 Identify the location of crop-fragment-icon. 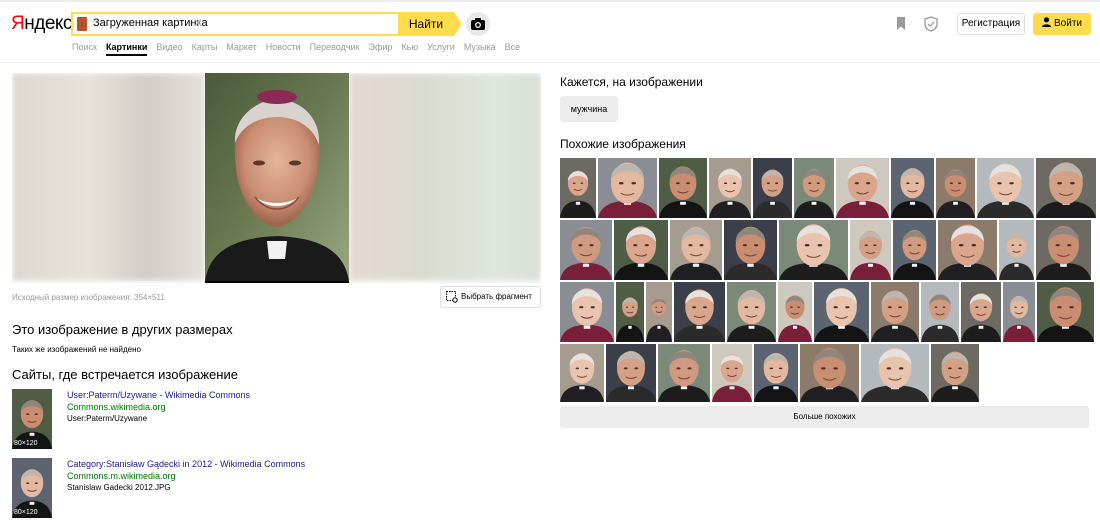
(452, 297).